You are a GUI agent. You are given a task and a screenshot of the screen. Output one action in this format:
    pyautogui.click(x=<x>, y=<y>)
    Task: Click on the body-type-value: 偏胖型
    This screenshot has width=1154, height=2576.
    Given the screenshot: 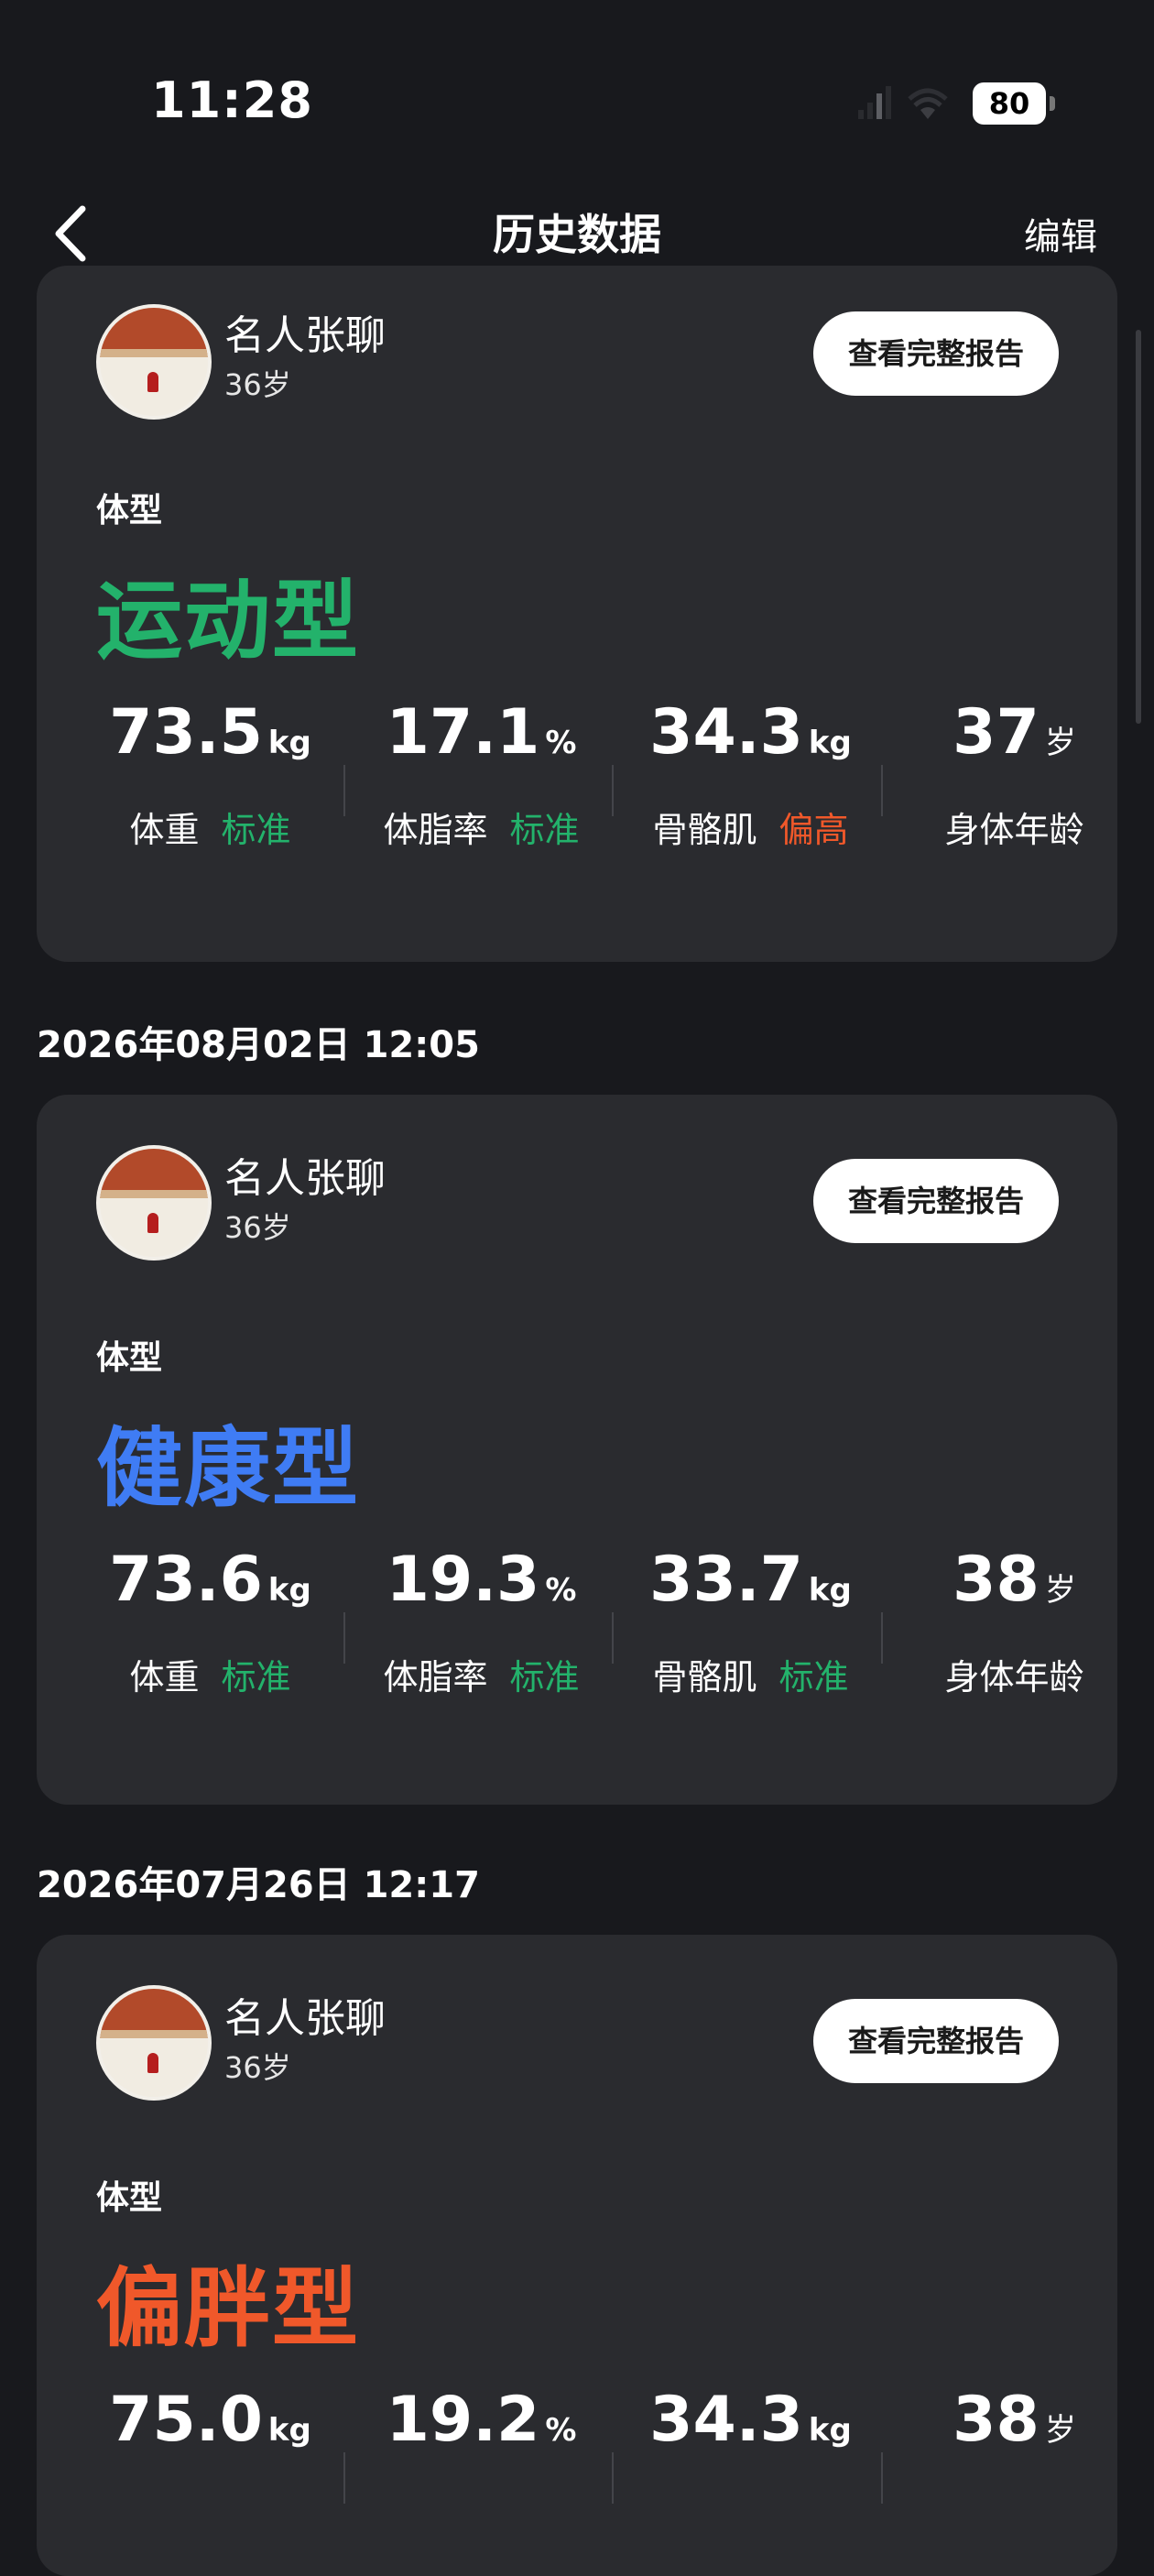 What is the action you would take?
    pyautogui.click(x=228, y=2309)
    